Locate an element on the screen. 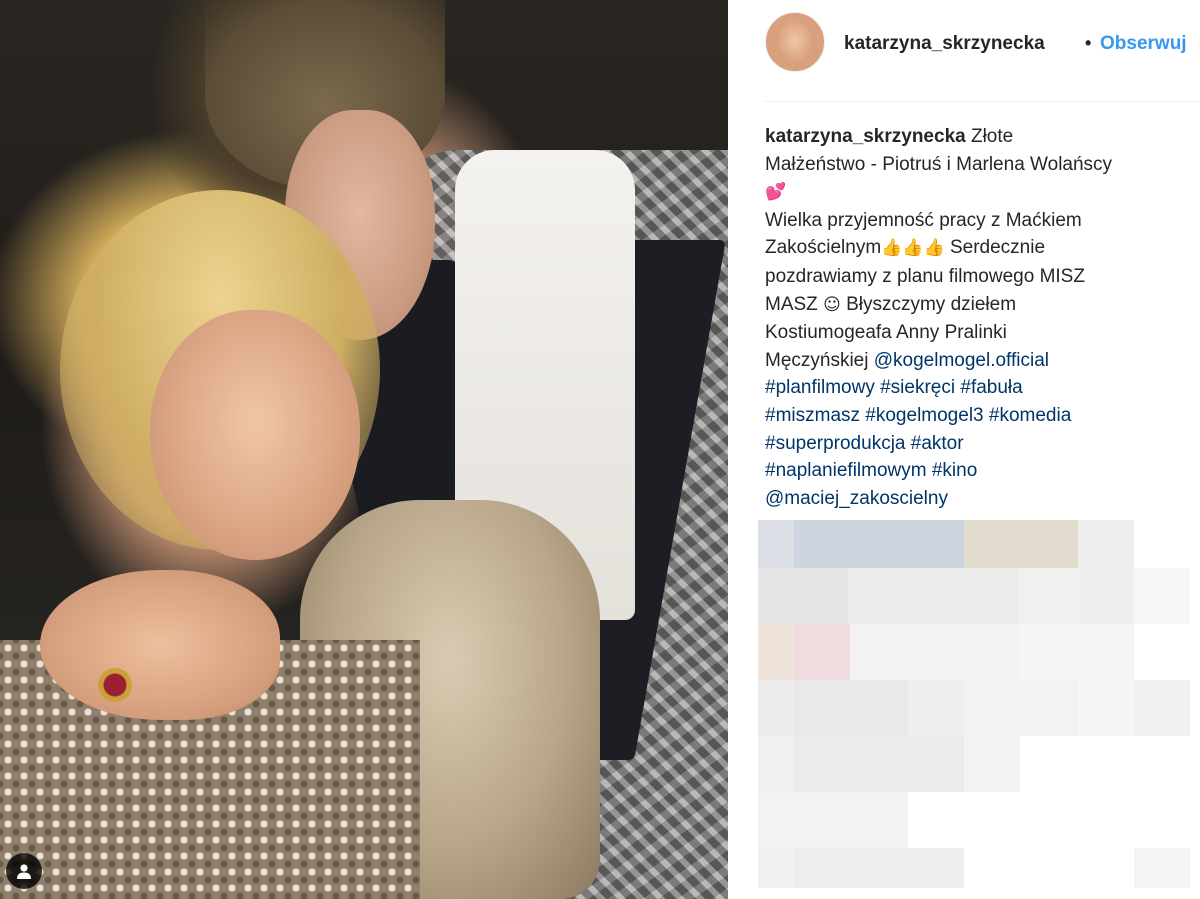 The width and height of the screenshot is (1200, 899). caption-line: #miszmasz #kogelmogel3 #komedia is located at coordinates (980, 416).